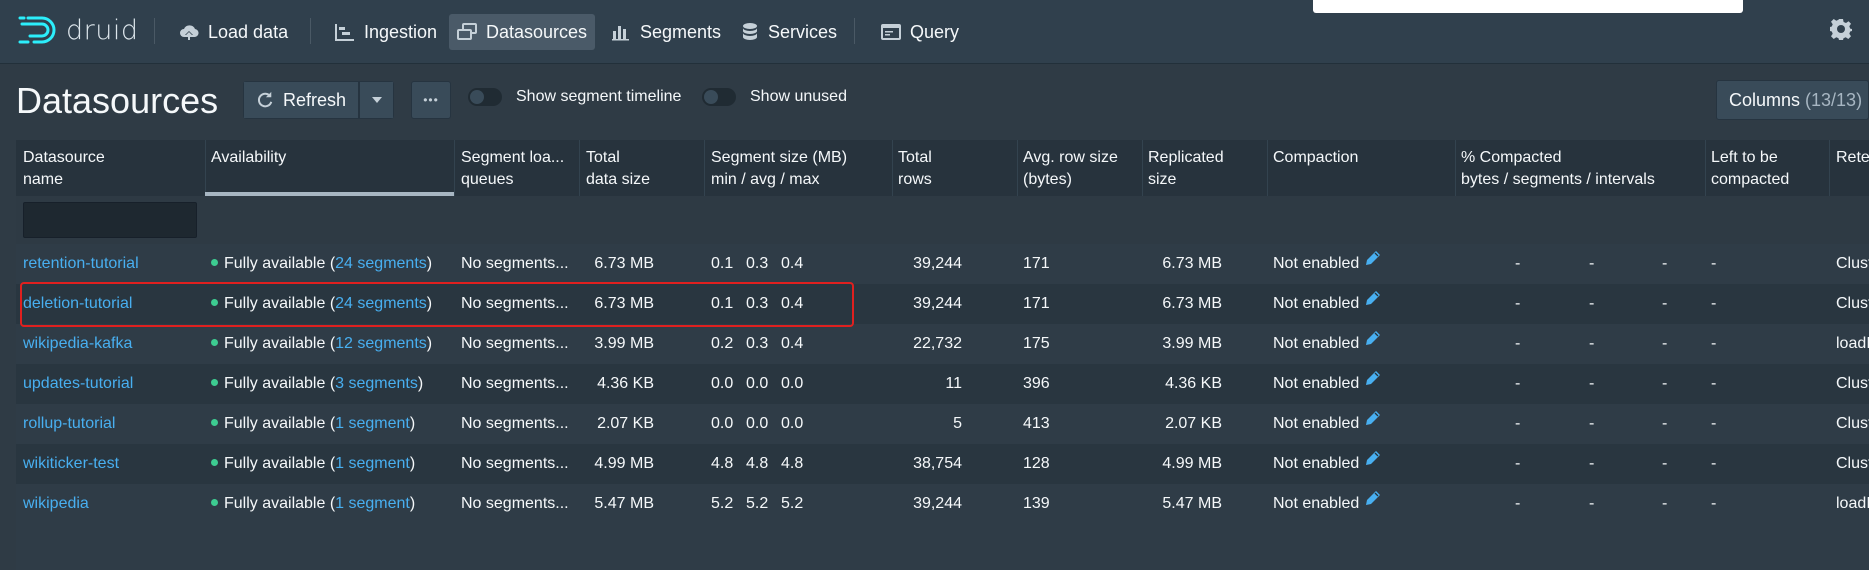 The width and height of the screenshot is (1869, 570). Describe the element at coordinates (429, 263) in the screenshot. I see `availability-text-end: )` at that location.